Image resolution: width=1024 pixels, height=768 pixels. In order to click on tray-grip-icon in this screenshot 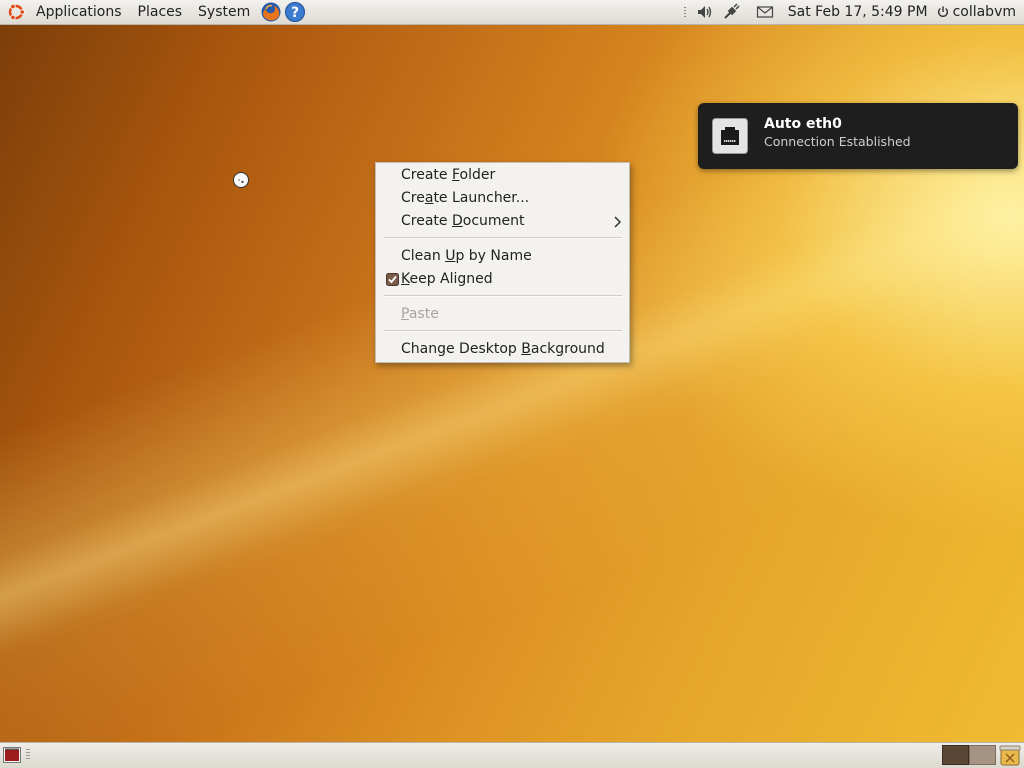, I will do `click(684, 12)`.